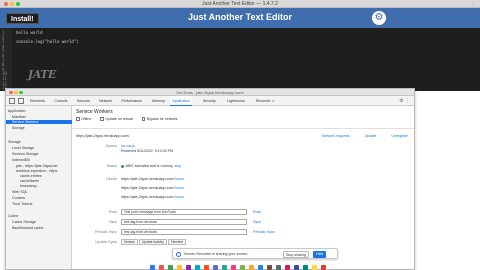  Describe the element at coordinates (336, 136) in the screenshot. I see `network-requests-link: Network requests` at that location.